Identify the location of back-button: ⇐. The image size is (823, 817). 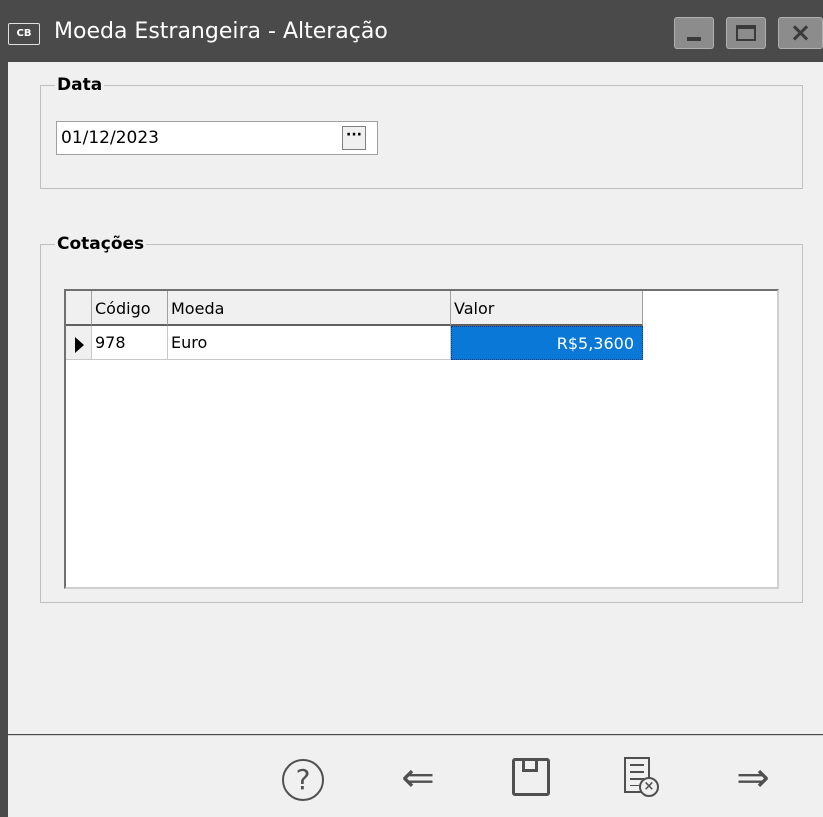
(418, 778).